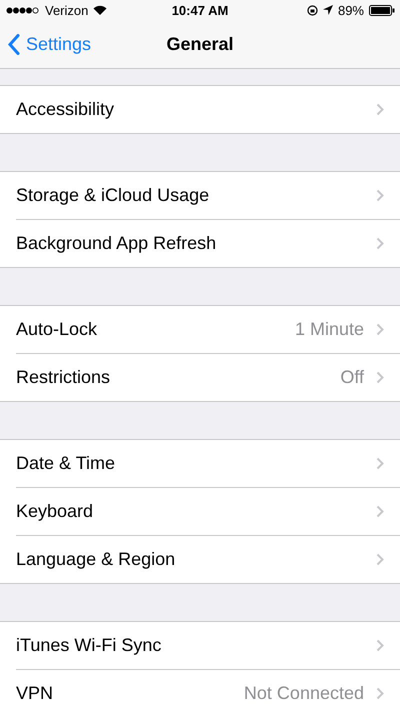  What do you see at coordinates (327, 10) in the screenshot?
I see `location-arrow-icon` at bounding box center [327, 10].